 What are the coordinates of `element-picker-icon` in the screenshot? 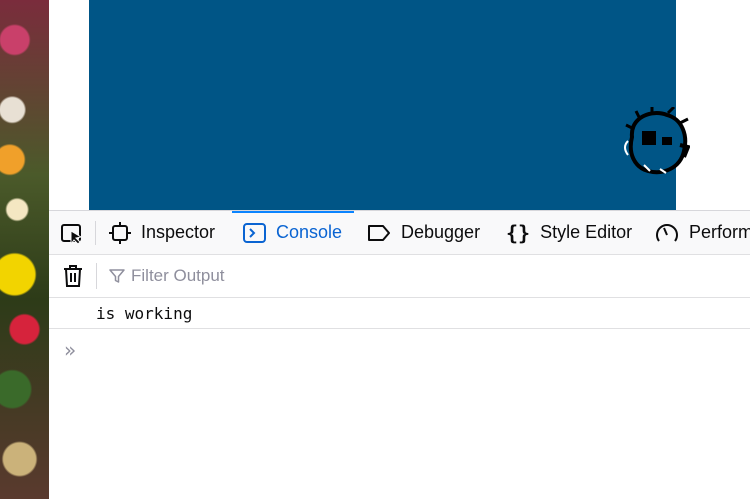 It's located at (72, 234).